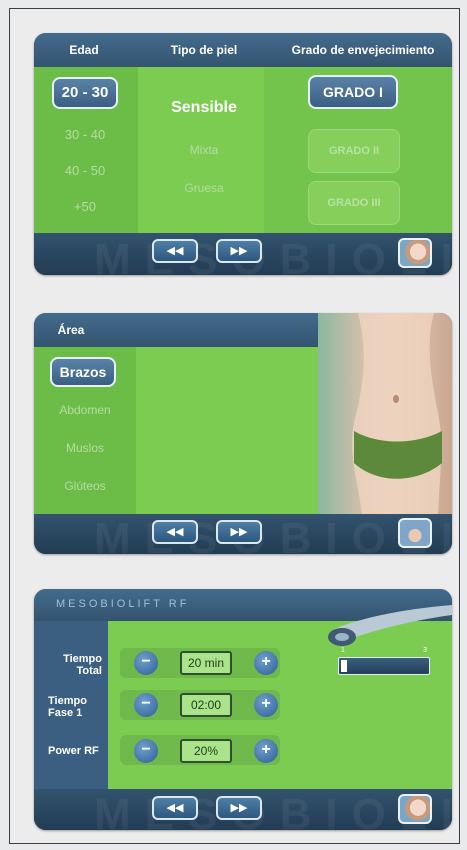 The image size is (467, 850). What do you see at coordinates (85, 170) in the screenshot?
I see `edad-option-40-50: 40 - 50` at bounding box center [85, 170].